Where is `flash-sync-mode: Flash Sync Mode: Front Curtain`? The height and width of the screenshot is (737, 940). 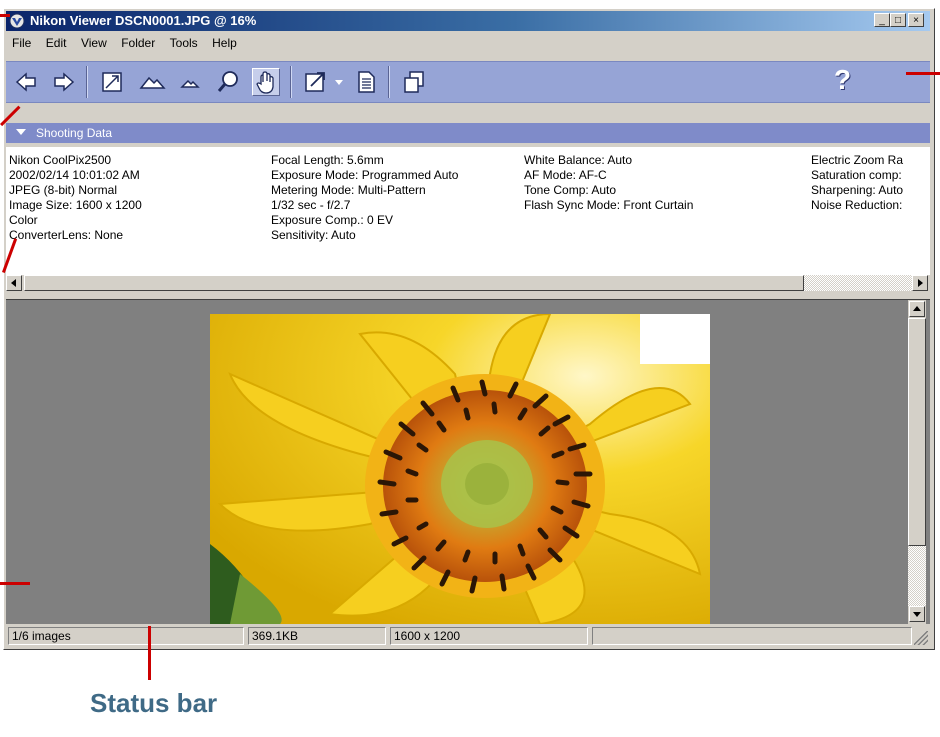
flash-sync-mode: Flash Sync Mode: Front Curtain is located at coordinates (609, 205).